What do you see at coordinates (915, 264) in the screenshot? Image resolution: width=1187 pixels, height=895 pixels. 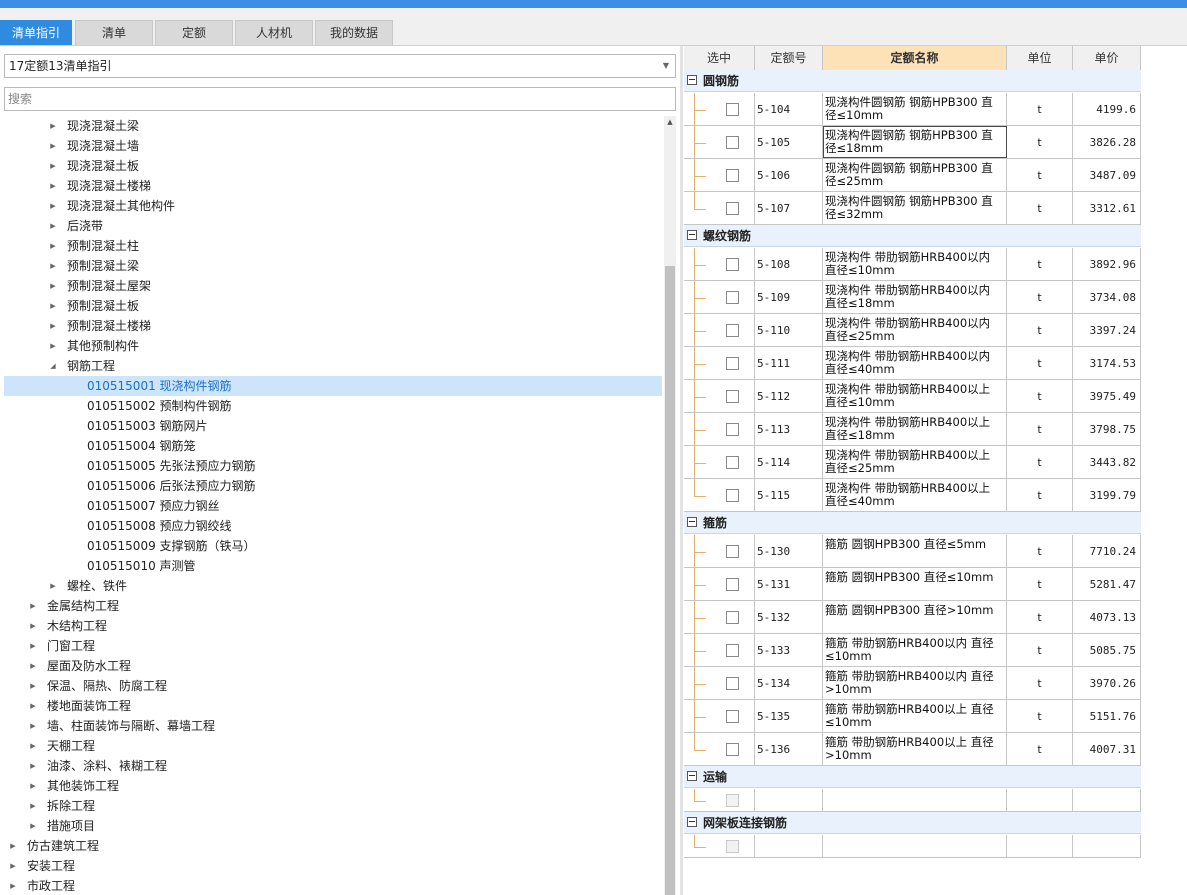 I see `quota-name-cell: 现浇构件 带肋钢筋HRB400以内 直径≤10mm` at bounding box center [915, 264].